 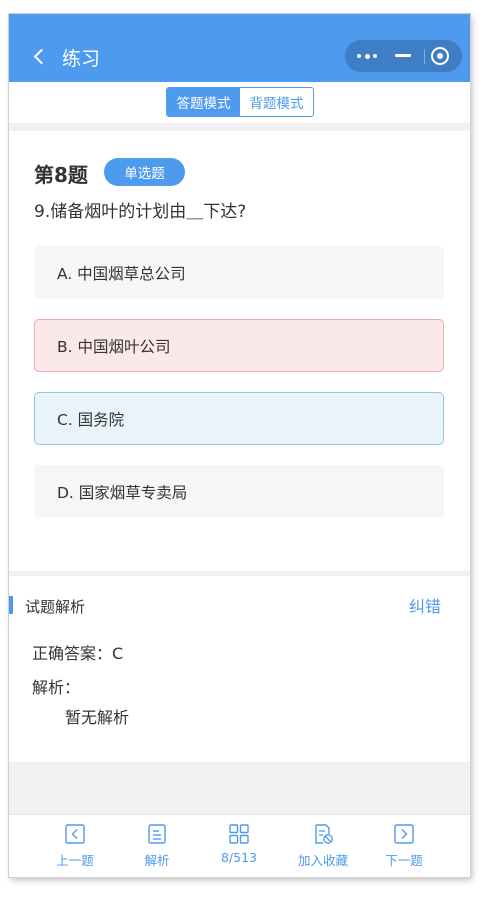 What do you see at coordinates (41, 56) in the screenshot?
I see `chevron-left-icon` at bounding box center [41, 56].